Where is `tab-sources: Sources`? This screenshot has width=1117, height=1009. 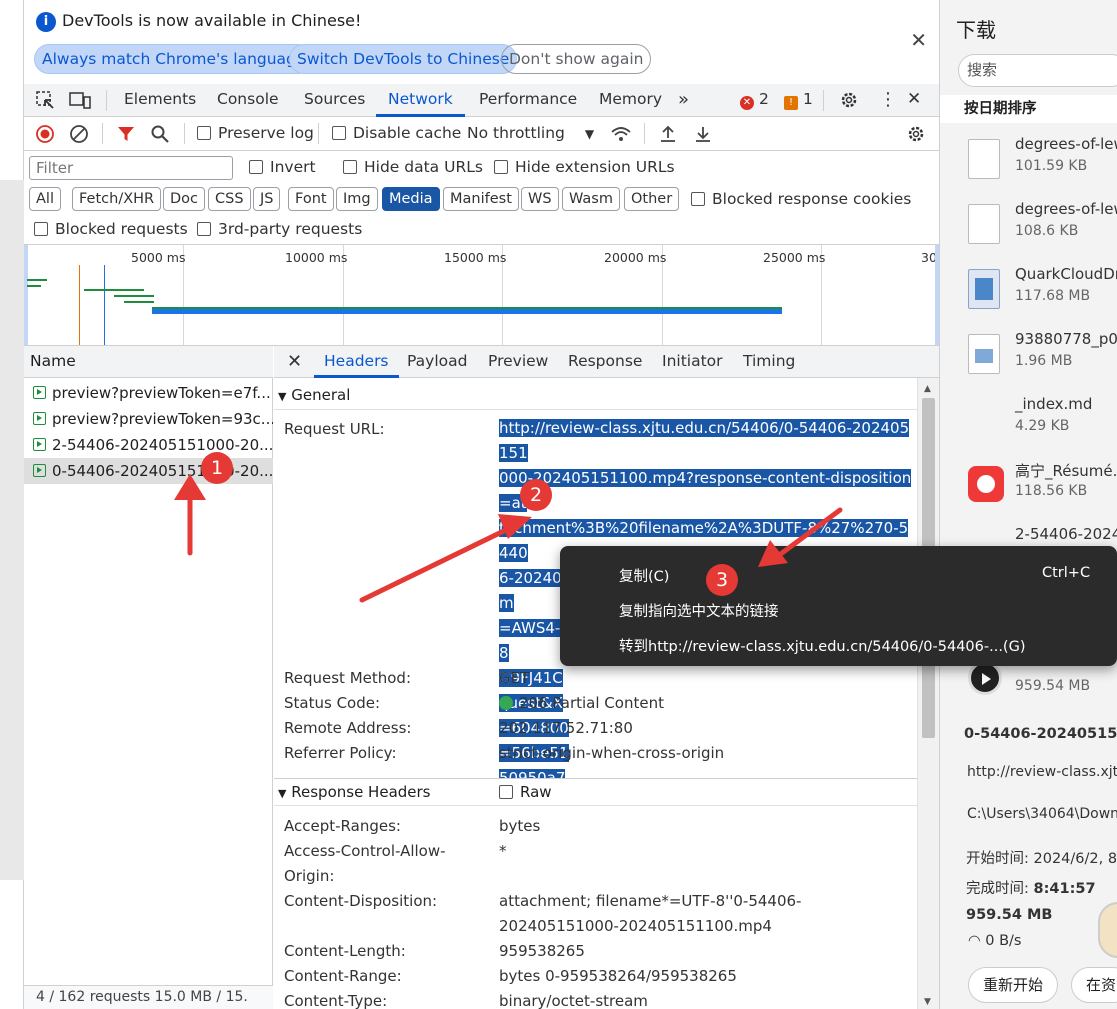
tab-sources: Sources is located at coordinates (334, 100).